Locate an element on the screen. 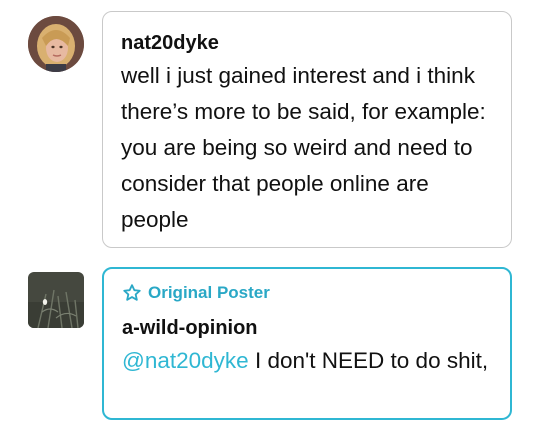  reply-username: a-wild-opinion is located at coordinates (190, 328).